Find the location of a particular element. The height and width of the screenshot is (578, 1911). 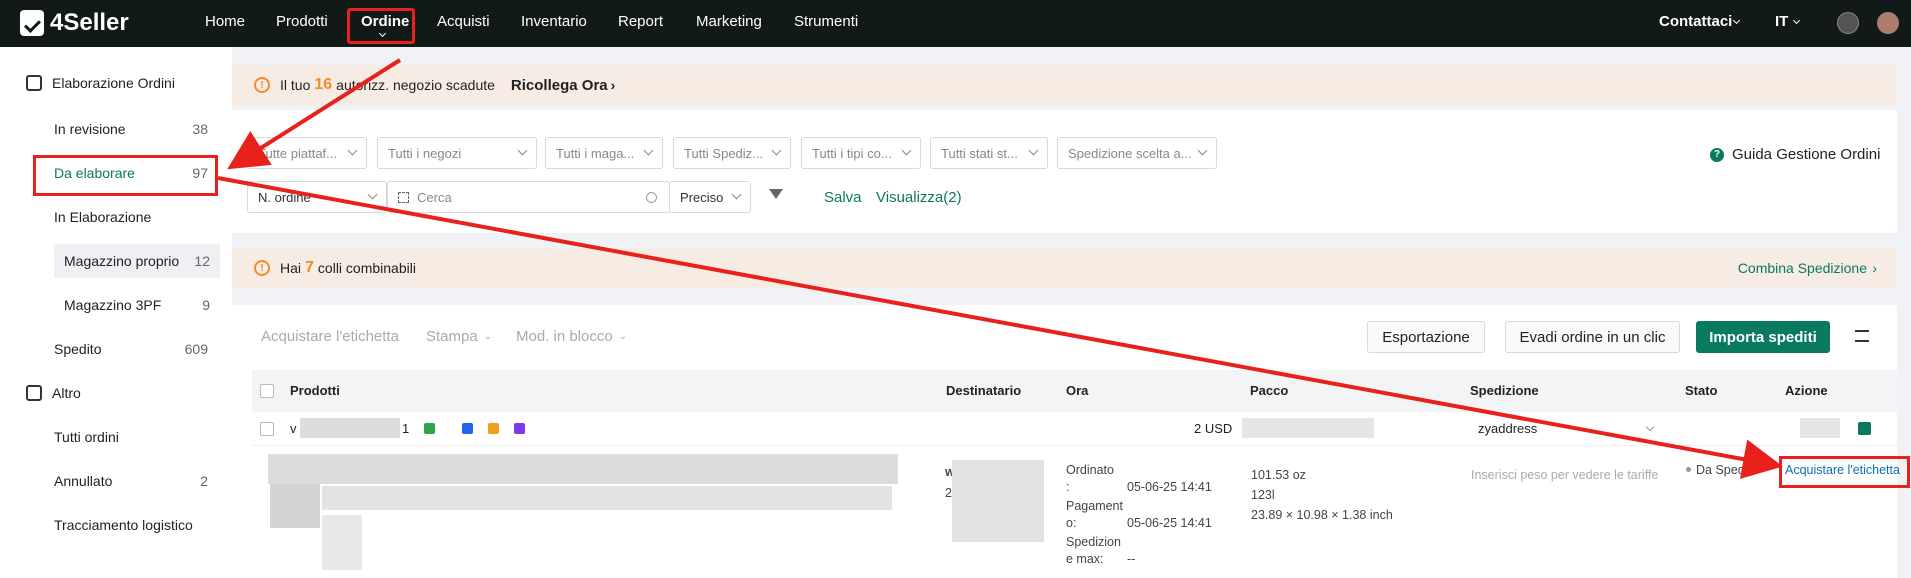

warning-icon: ! is located at coordinates (262, 85).